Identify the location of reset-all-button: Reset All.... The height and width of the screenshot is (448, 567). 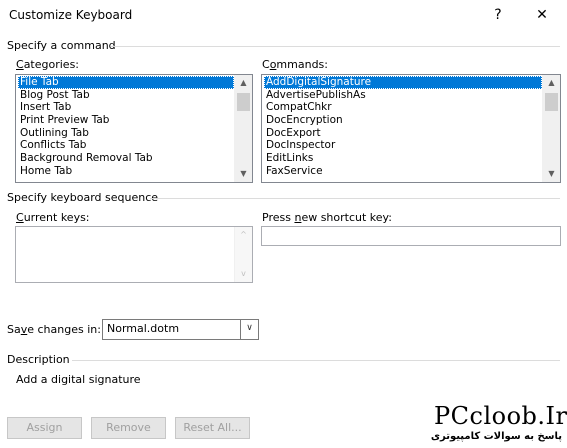
(212, 428).